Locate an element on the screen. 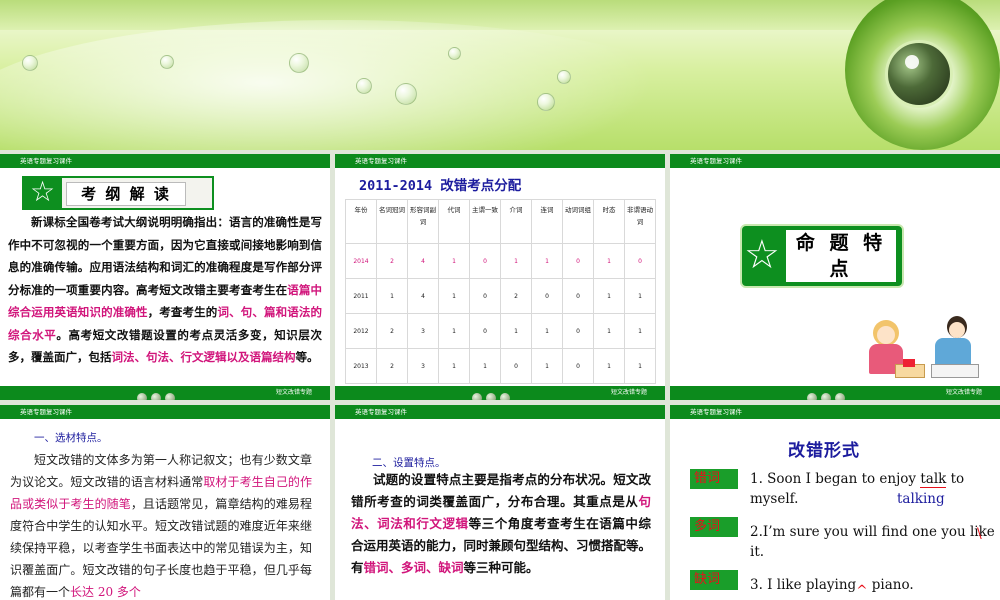 This screenshot has width=1000, height=600. section-title: 命 题 特 点 is located at coordinates (841, 256).